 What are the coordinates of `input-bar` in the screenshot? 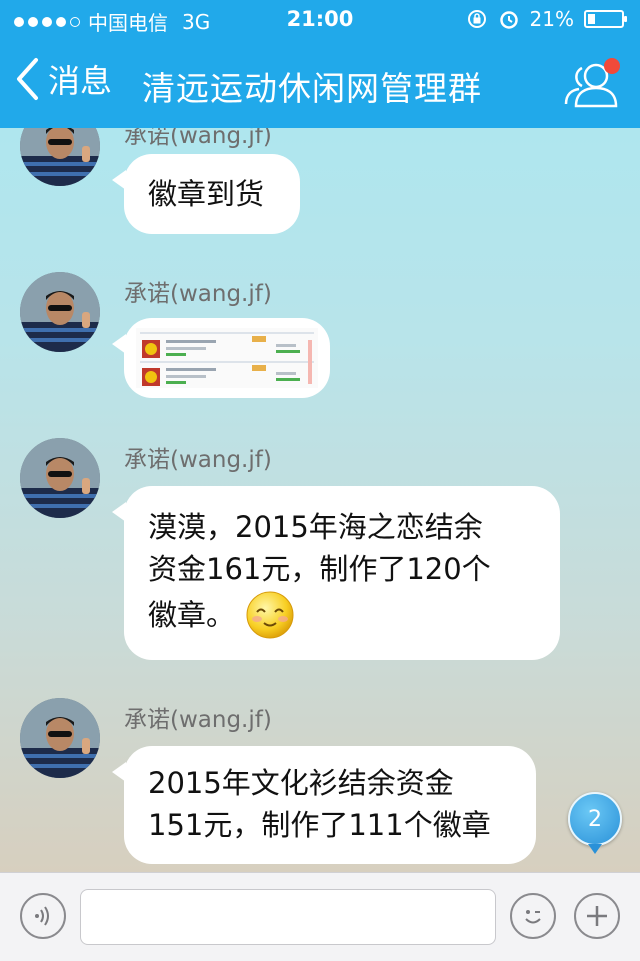 It's located at (320, 916).